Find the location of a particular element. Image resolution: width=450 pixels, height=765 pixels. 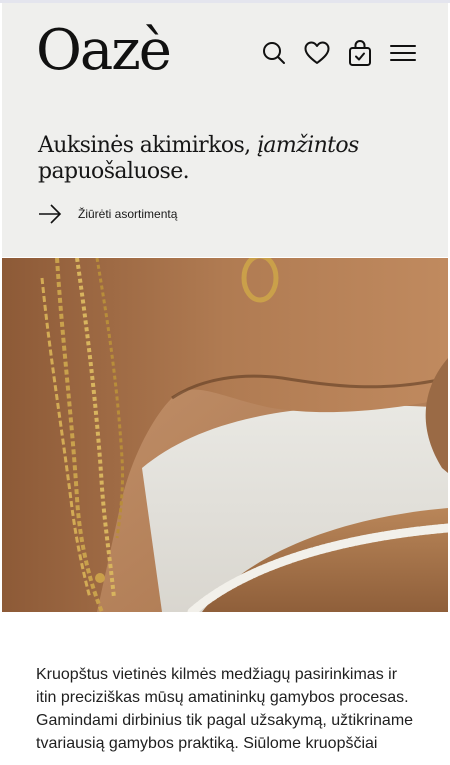

menu-icon is located at coordinates (403, 53).